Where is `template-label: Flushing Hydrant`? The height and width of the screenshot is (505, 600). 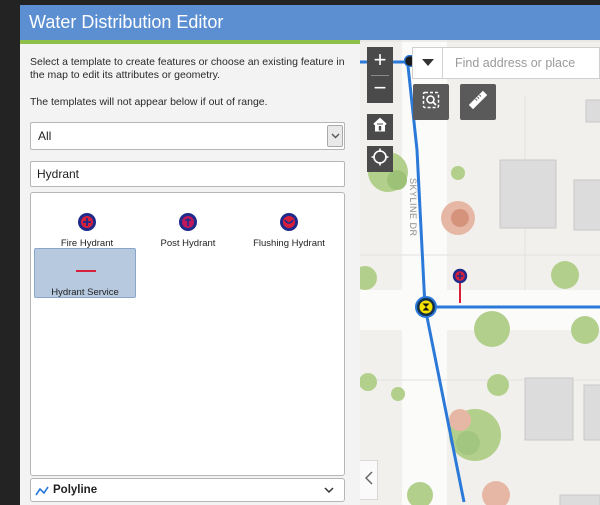 template-label: Flushing Hydrant is located at coordinates (289, 243).